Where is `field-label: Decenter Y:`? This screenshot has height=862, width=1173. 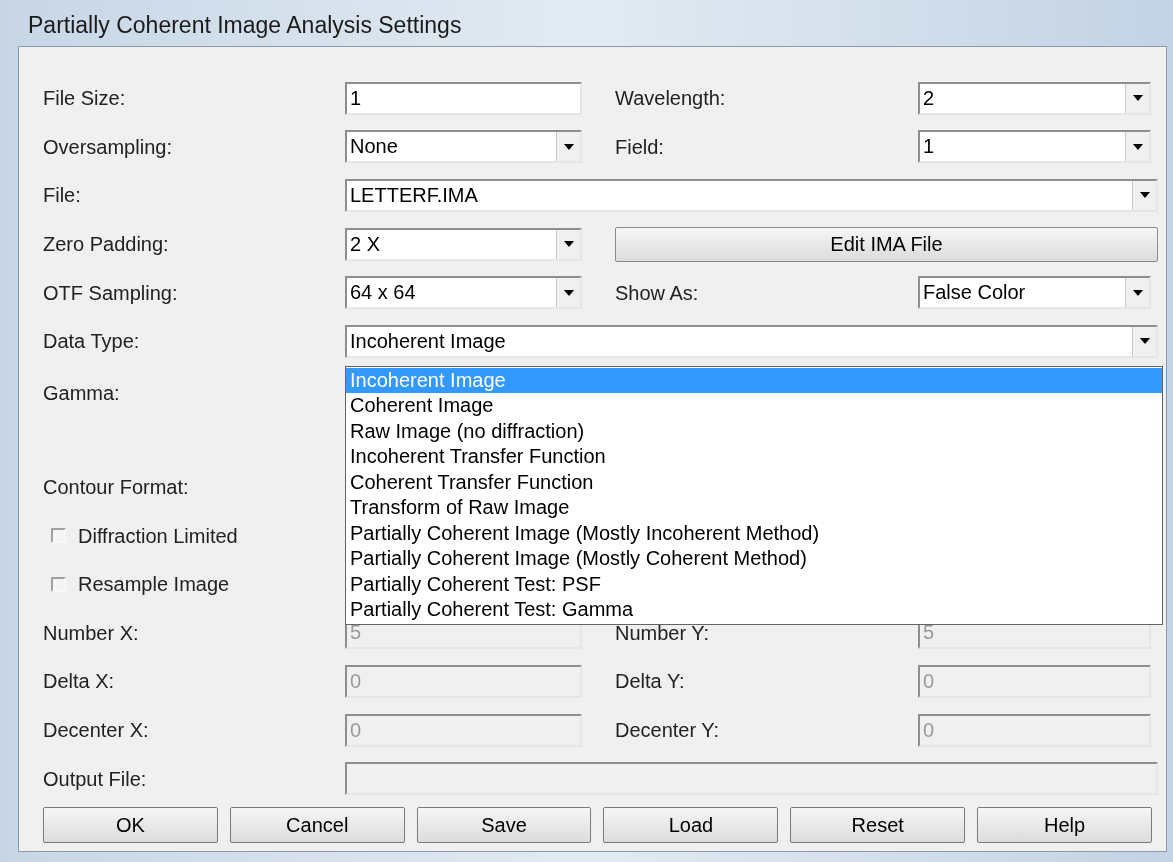 field-label: Decenter Y: is located at coordinates (667, 730).